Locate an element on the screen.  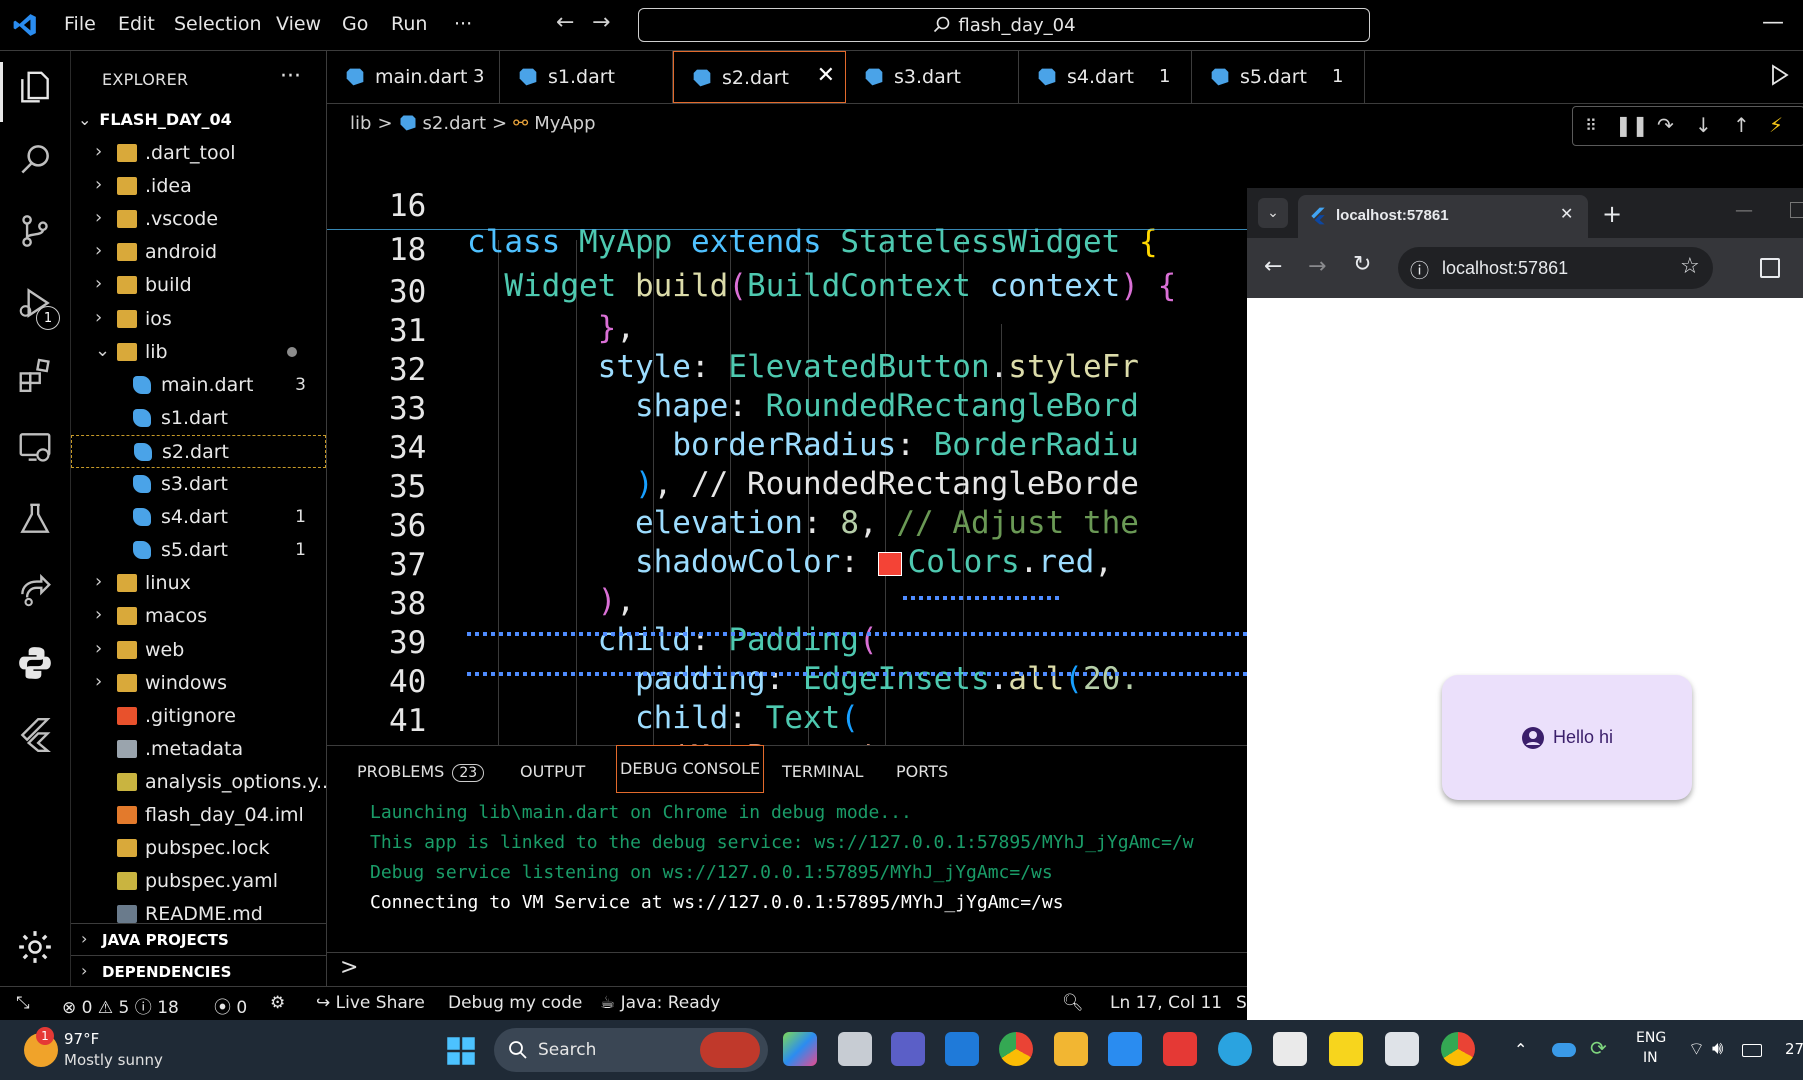
clock-partial: 27 is located at coordinates (1794, 1049).